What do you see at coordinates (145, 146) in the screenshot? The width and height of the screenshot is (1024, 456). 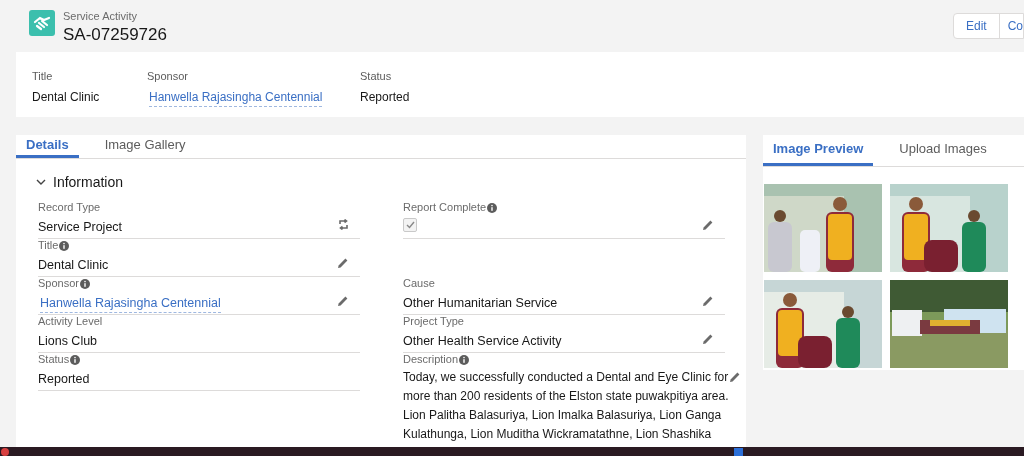 I see `tab: Image Gallery` at bounding box center [145, 146].